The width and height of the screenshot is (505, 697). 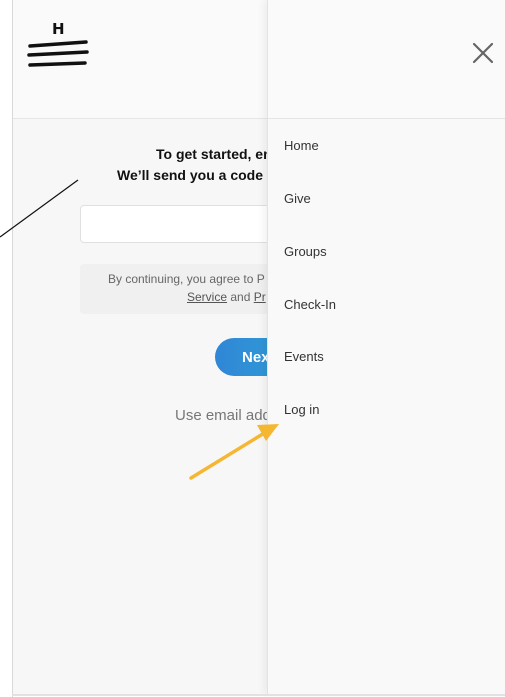 What do you see at coordinates (310, 304) in the screenshot?
I see `menu-item-check-in: Check-In` at bounding box center [310, 304].